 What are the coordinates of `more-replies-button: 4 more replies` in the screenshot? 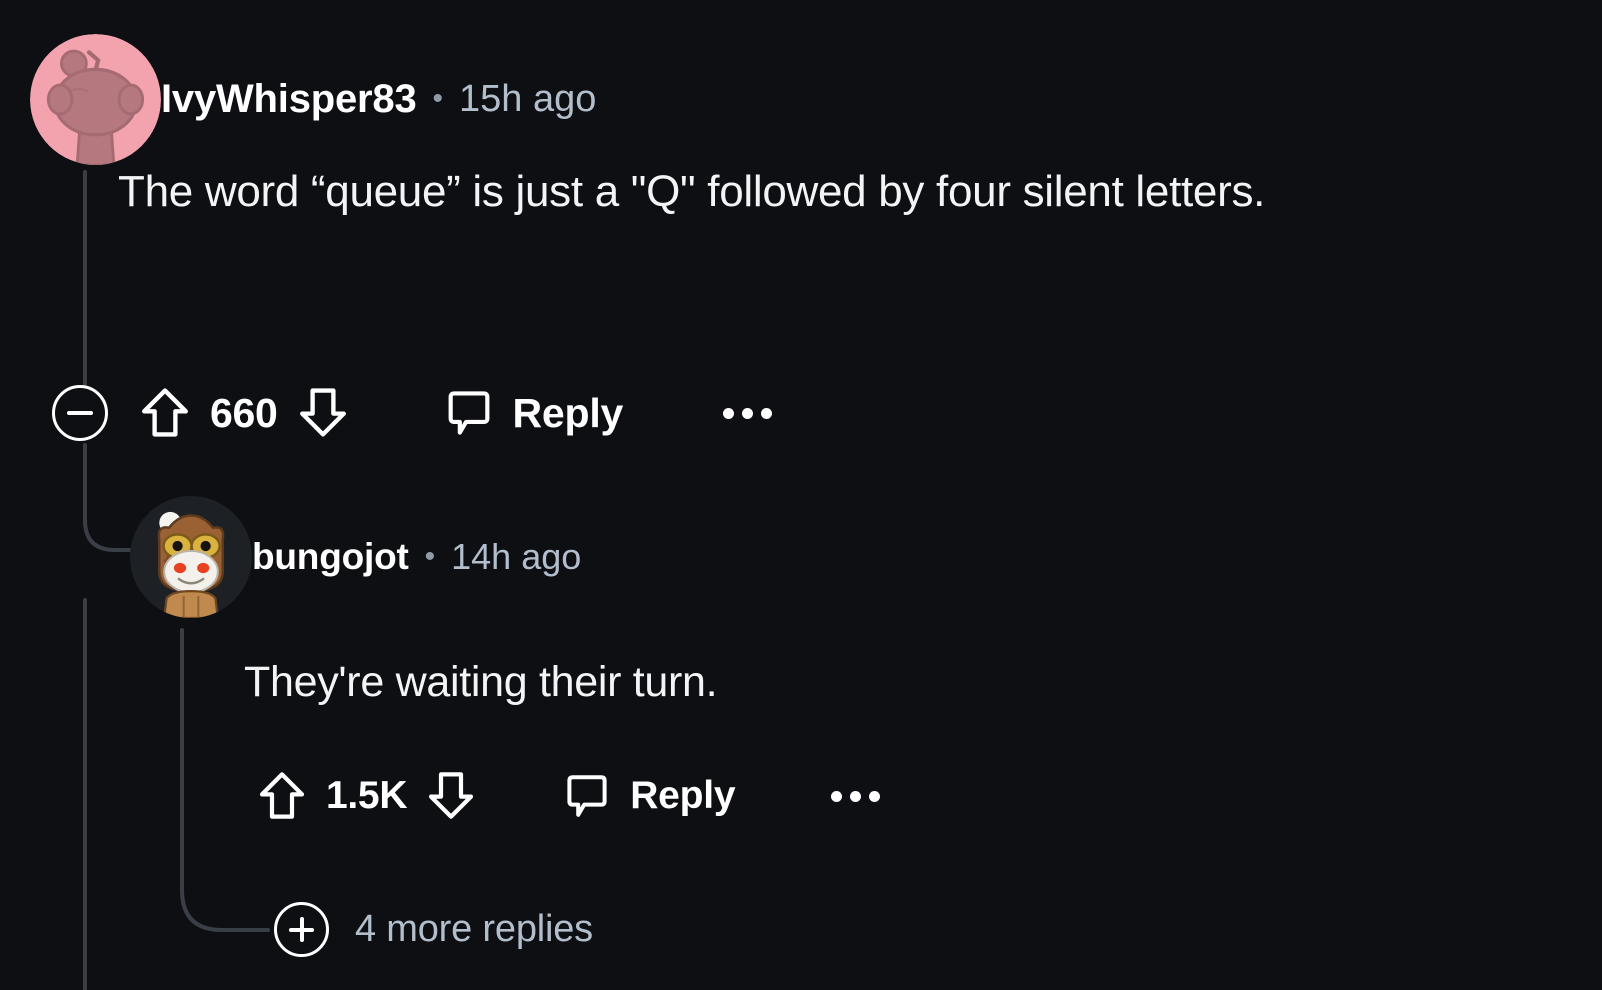 It's located at (433, 929).